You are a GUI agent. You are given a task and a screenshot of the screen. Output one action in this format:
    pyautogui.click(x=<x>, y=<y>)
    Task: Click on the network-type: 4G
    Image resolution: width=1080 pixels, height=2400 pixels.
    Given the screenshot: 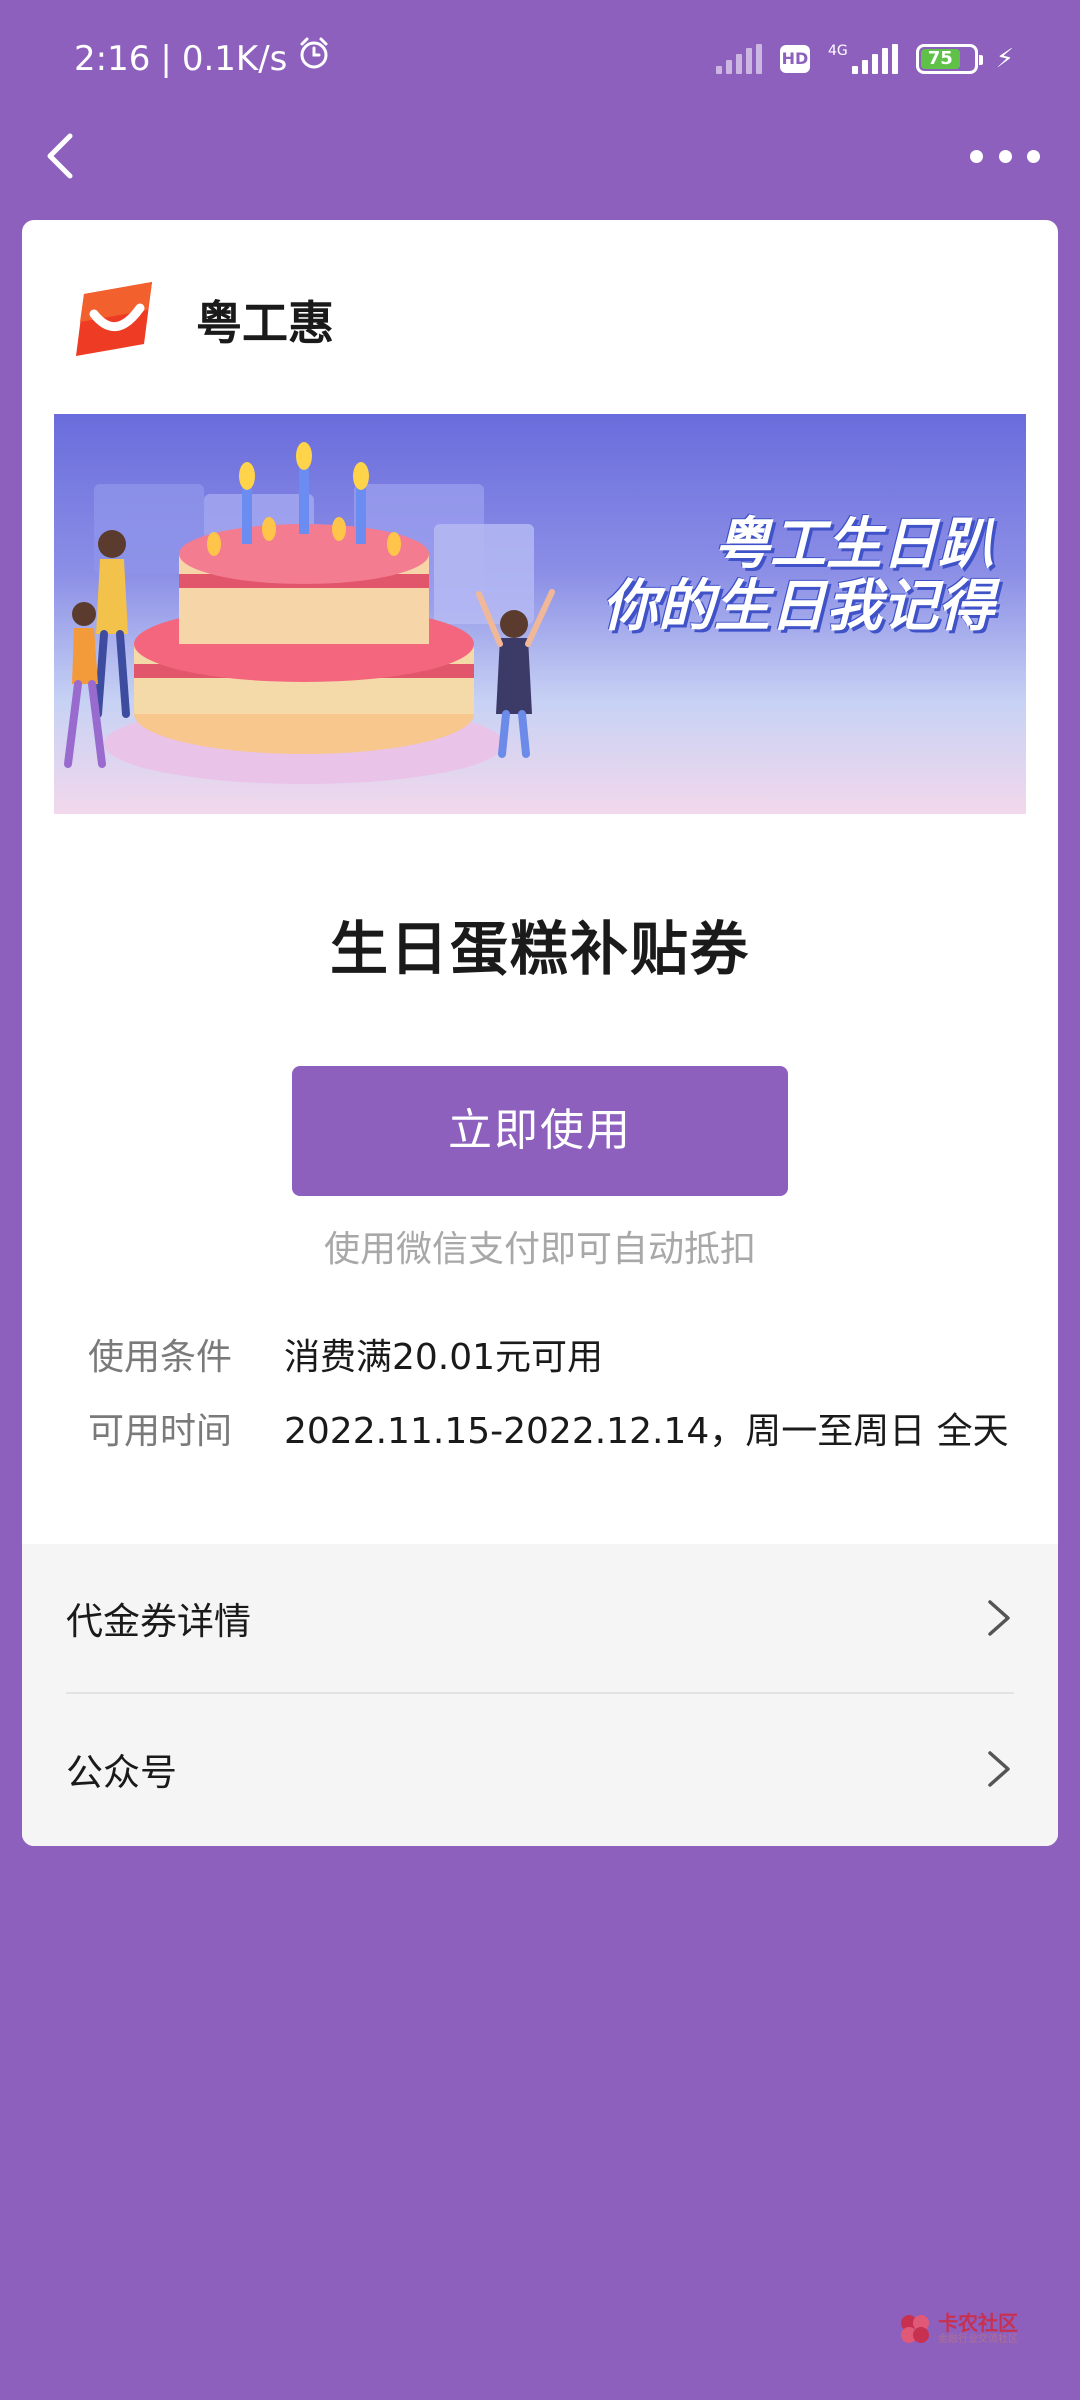 What is the action you would take?
    pyautogui.click(x=837, y=51)
    